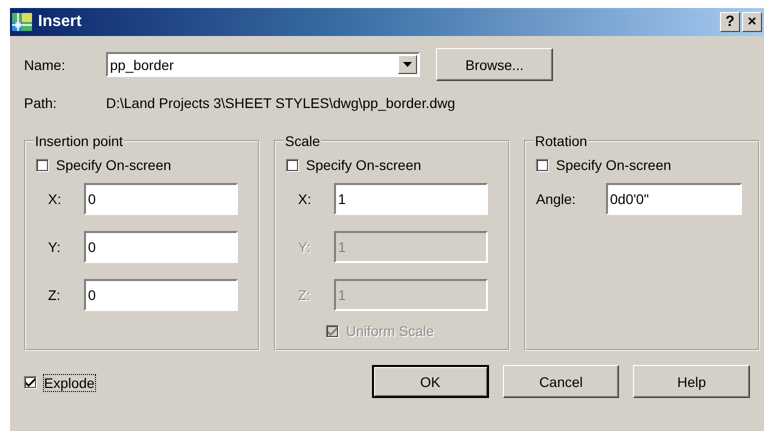 The width and height of the screenshot is (764, 431). What do you see at coordinates (674, 199) in the screenshot?
I see `input-field: 0d0'0"` at bounding box center [674, 199].